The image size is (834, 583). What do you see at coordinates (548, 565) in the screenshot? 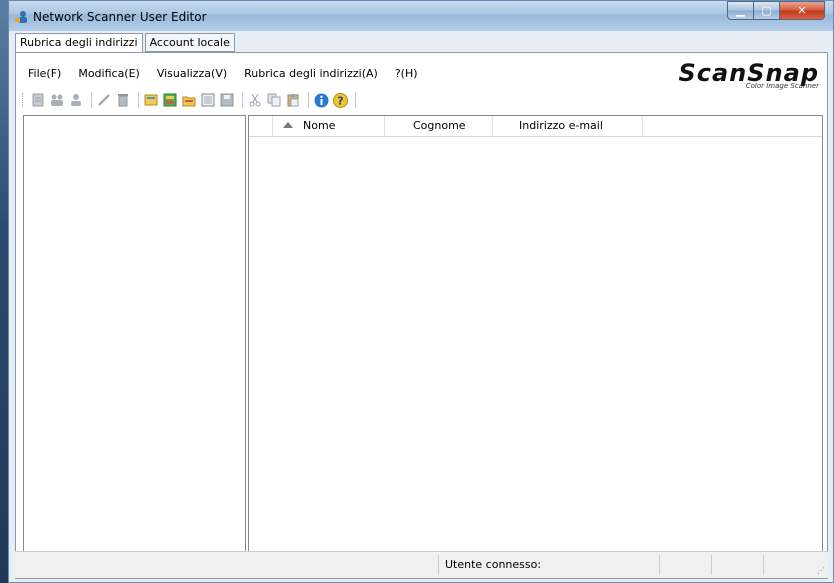
I see `status-connected-user: Utente connesso:` at bounding box center [548, 565].